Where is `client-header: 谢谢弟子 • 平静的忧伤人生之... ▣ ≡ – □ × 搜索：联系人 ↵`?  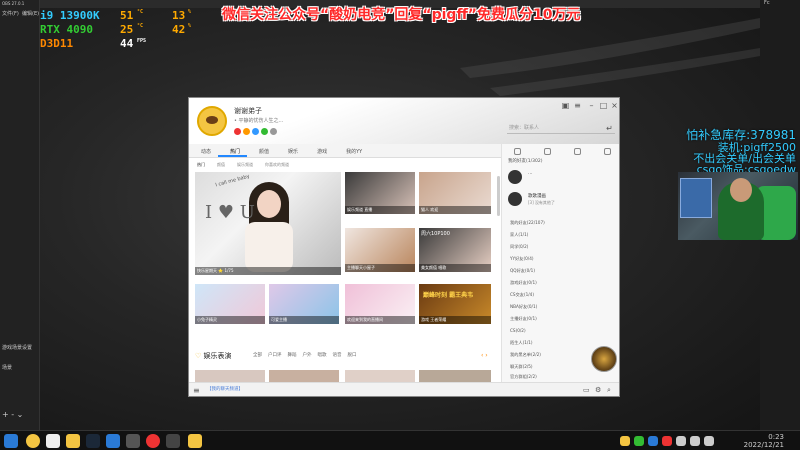
client-header: 谢谢弟子 • 平静的忧伤人生之... ▣ ≡ – □ × 搜索：联系人 ↵ is located at coordinates (404, 121).